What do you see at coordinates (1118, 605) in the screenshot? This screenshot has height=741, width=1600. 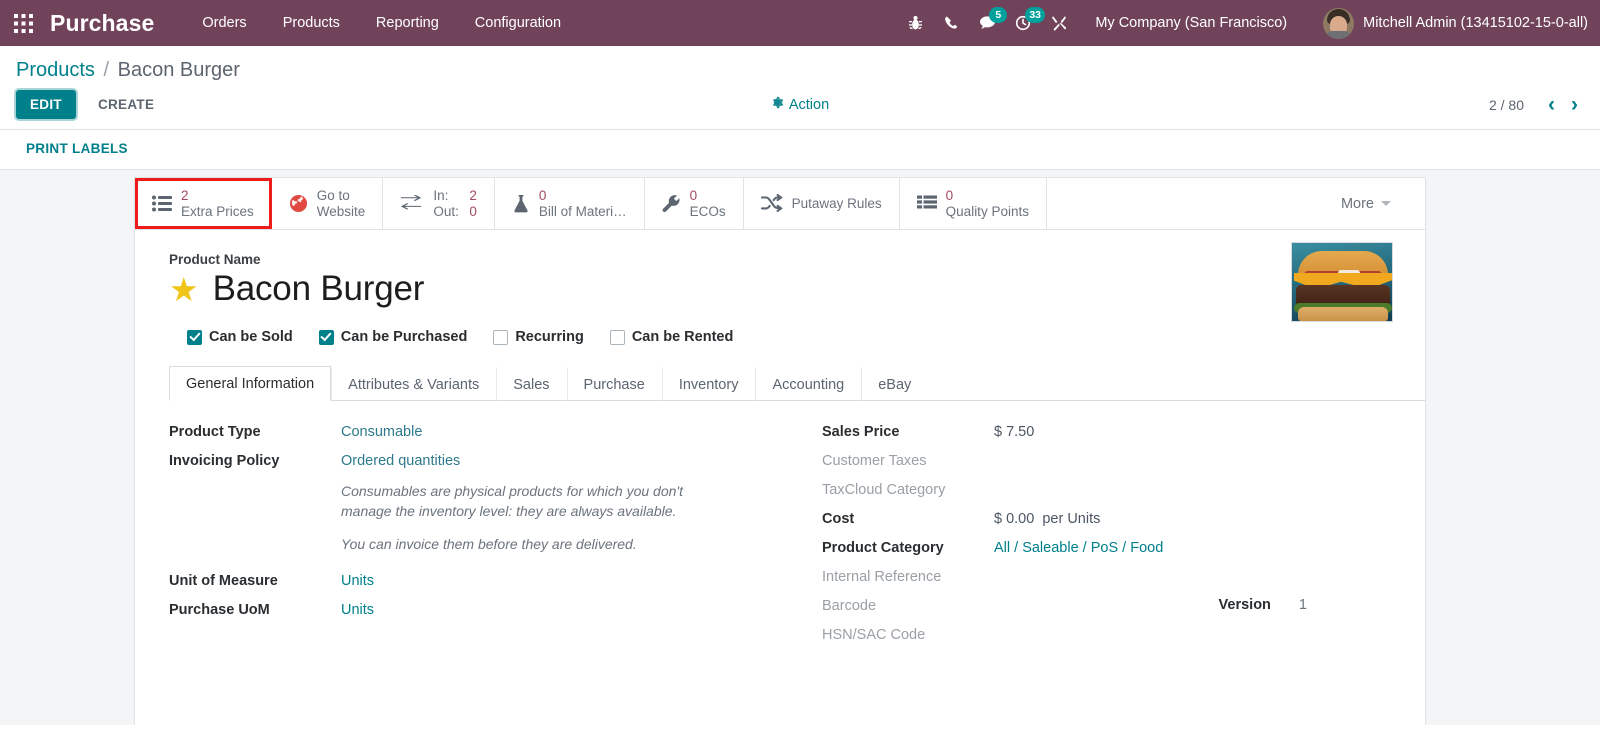 I see `field-barcode: Barcode` at bounding box center [1118, 605].